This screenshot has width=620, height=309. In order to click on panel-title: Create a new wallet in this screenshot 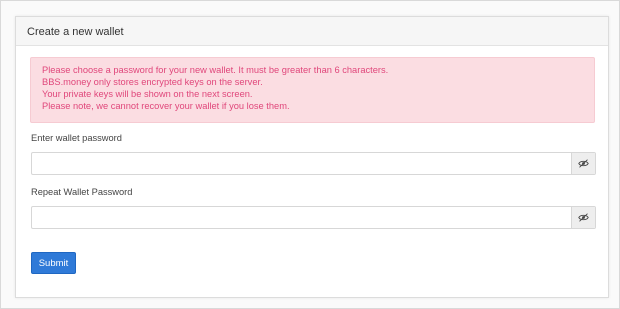, I will do `click(75, 32)`.